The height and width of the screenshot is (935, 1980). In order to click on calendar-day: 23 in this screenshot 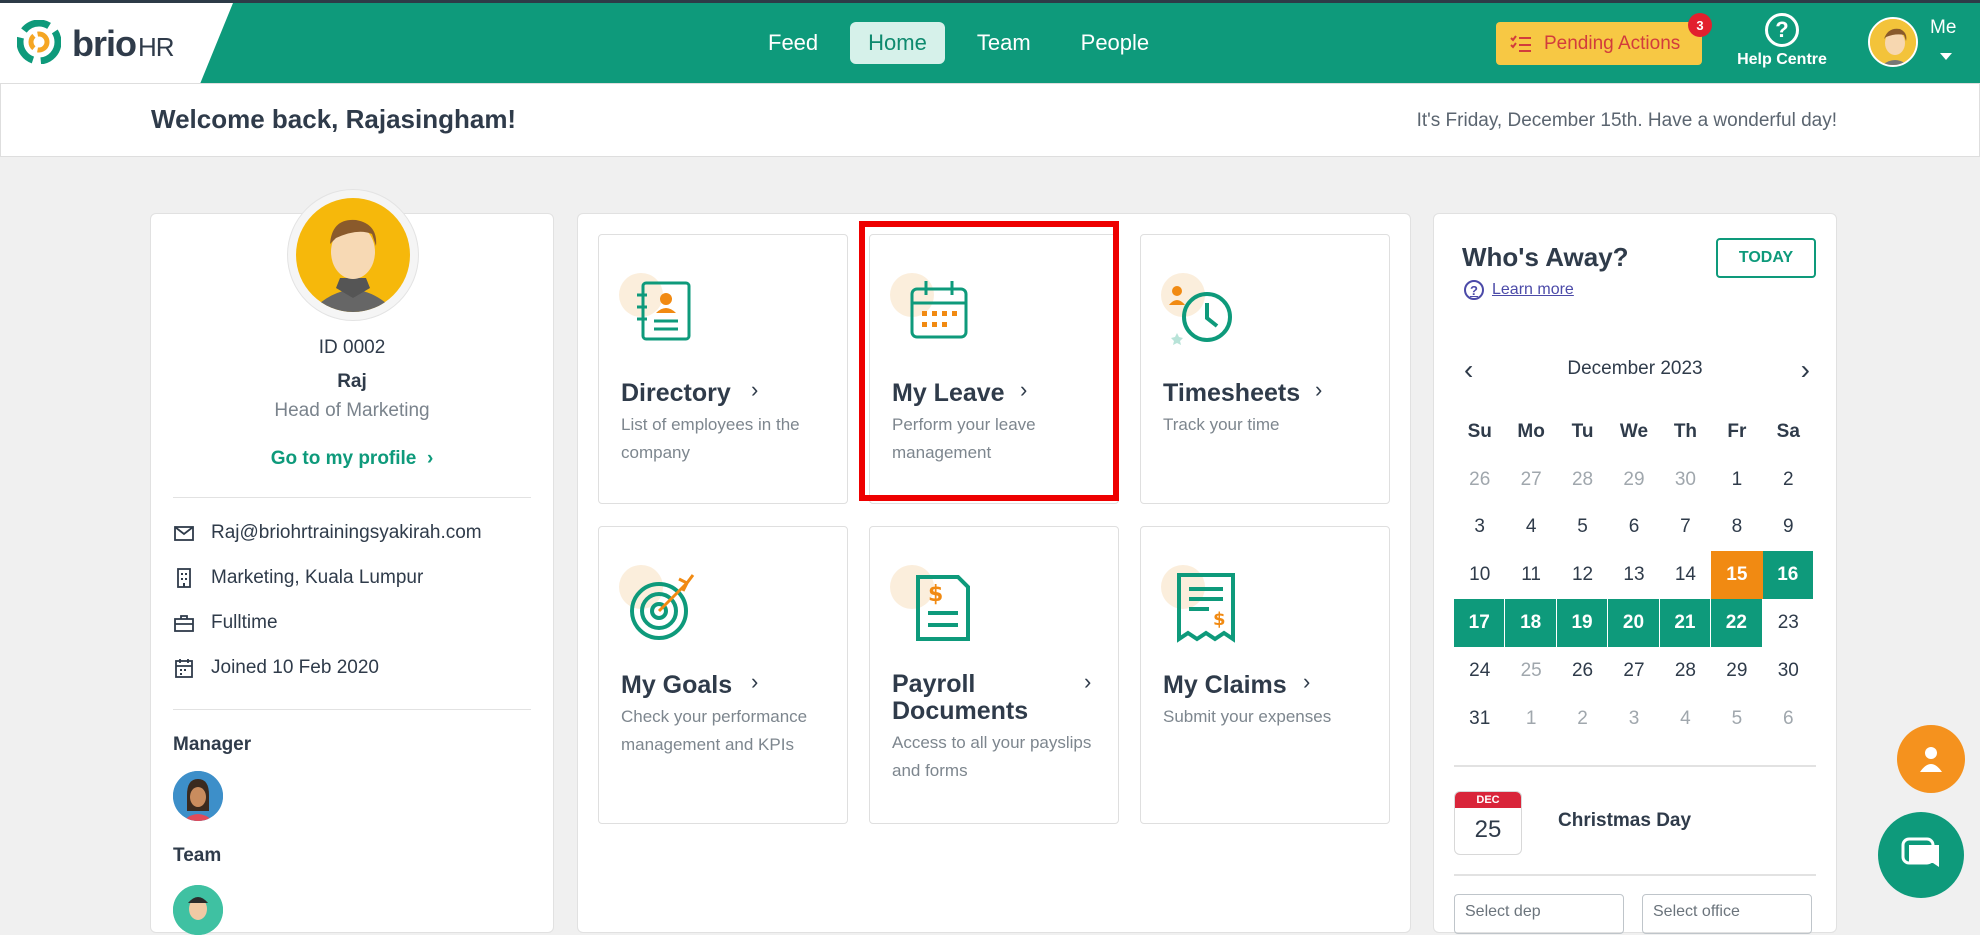, I will do `click(1788, 623)`.